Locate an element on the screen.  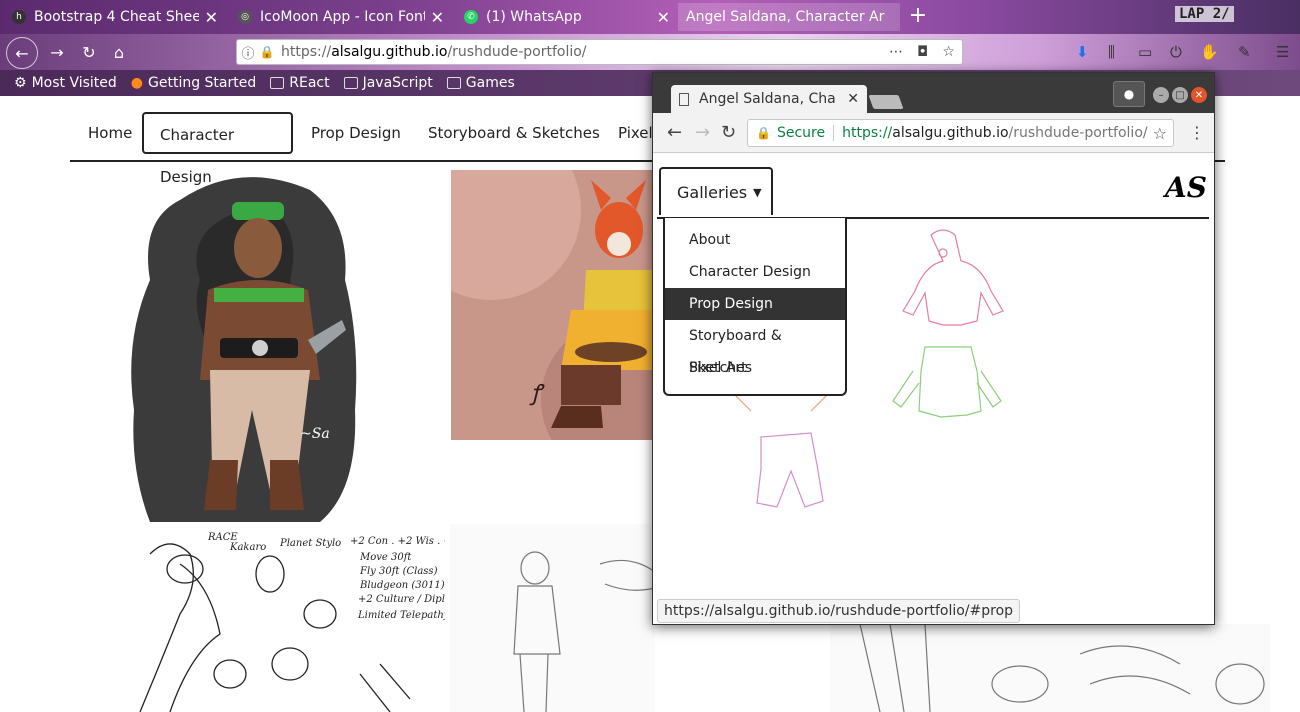
site-logo: AS is located at coordinates (1186, 187).